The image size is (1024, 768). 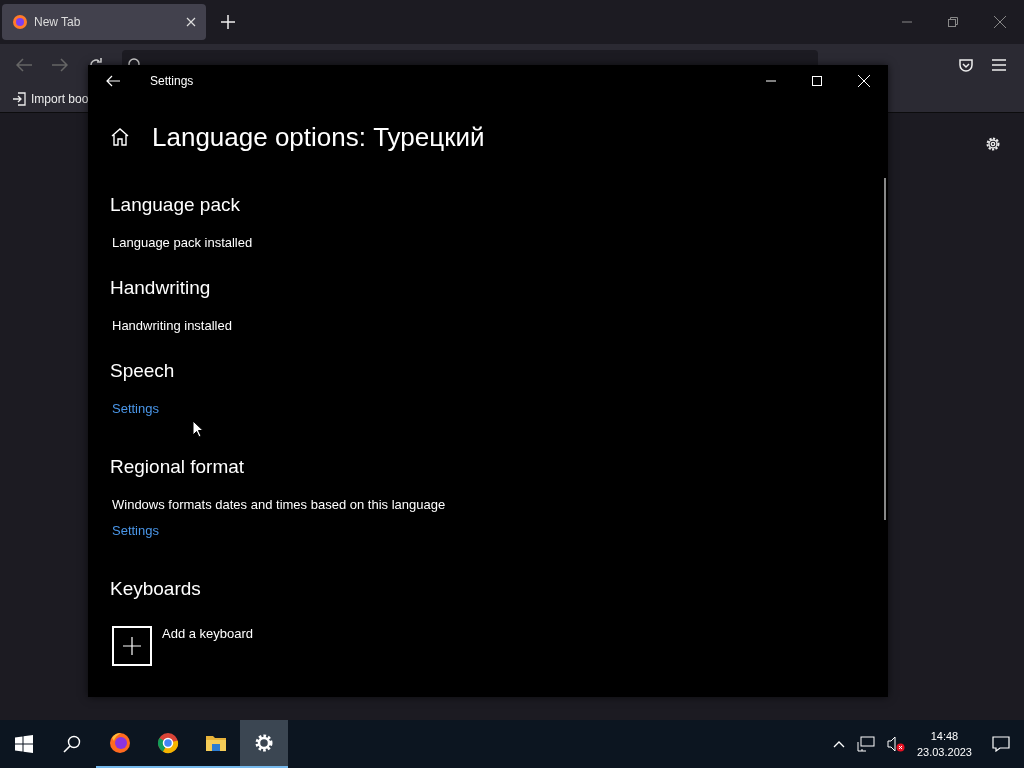 What do you see at coordinates (156, 589) in the screenshot?
I see `section-heading: Keyboards` at bounding box center [156, 589].